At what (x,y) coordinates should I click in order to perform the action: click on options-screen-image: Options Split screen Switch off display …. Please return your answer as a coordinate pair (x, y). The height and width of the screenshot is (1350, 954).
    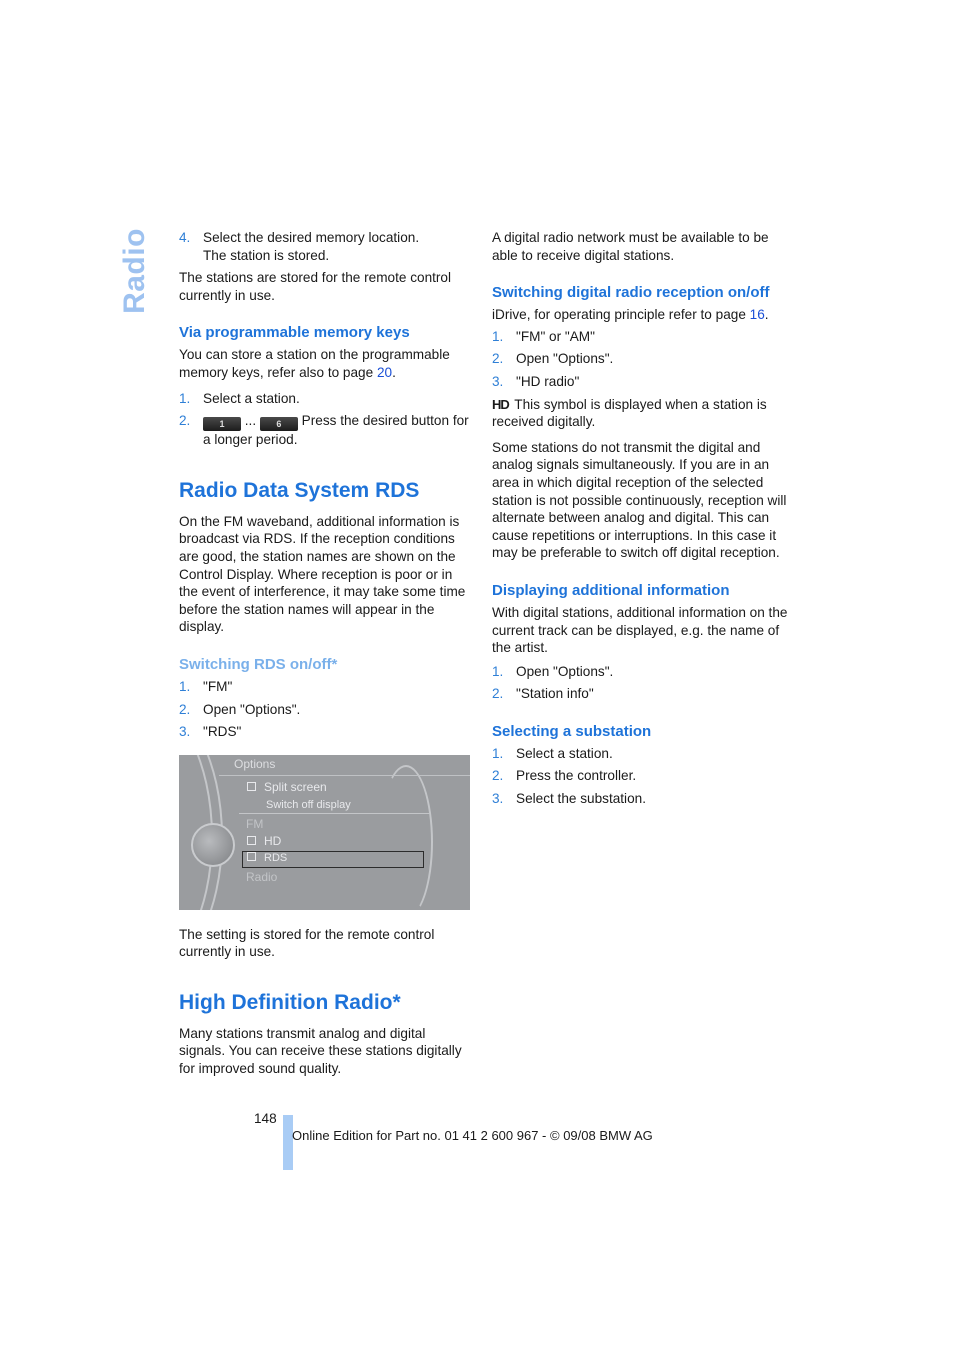
    Looking at the image, I should click on (324, 832).